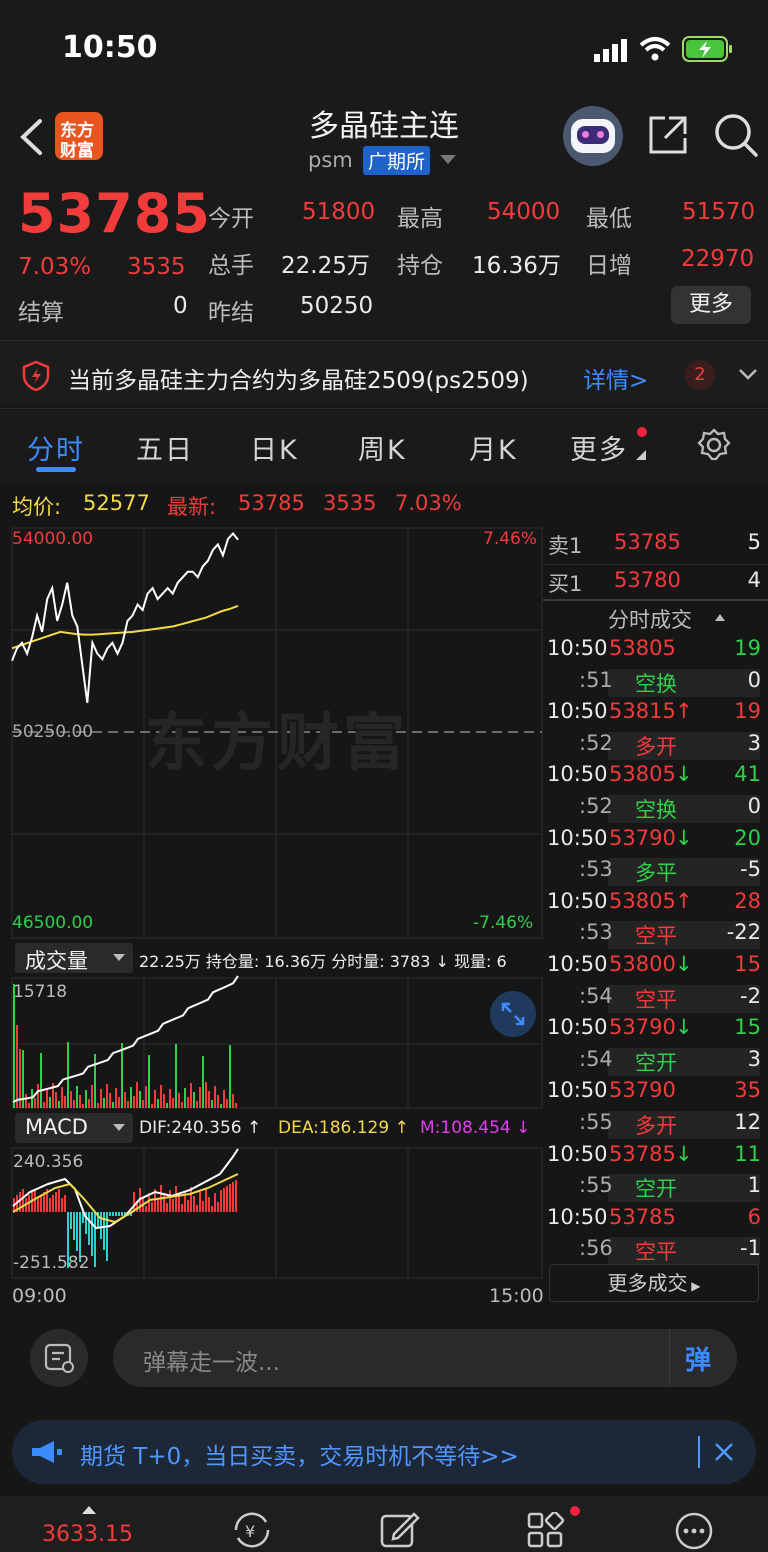 Image resolution: width=768 pixels, height=1552 pixels. I want to click on field-label: 结算, so click(41, 313).